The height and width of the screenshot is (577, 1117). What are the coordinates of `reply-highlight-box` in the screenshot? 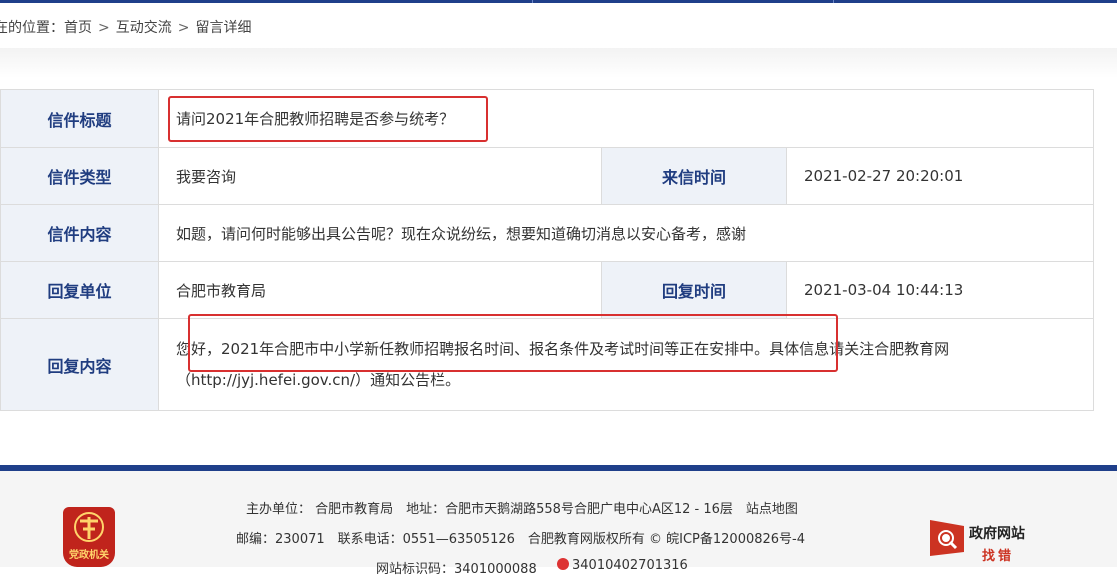 It's located at (513, 343).